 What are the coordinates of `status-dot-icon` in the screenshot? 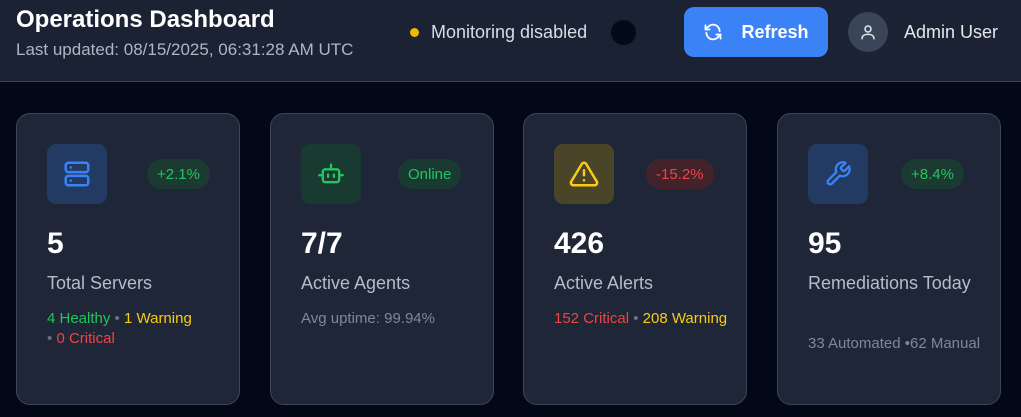 It's located at (414, 32).